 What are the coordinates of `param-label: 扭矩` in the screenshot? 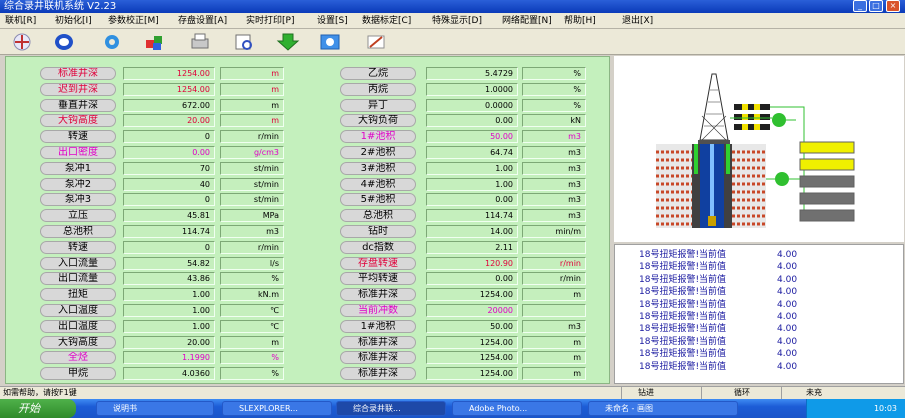 It's located at (78, 294).